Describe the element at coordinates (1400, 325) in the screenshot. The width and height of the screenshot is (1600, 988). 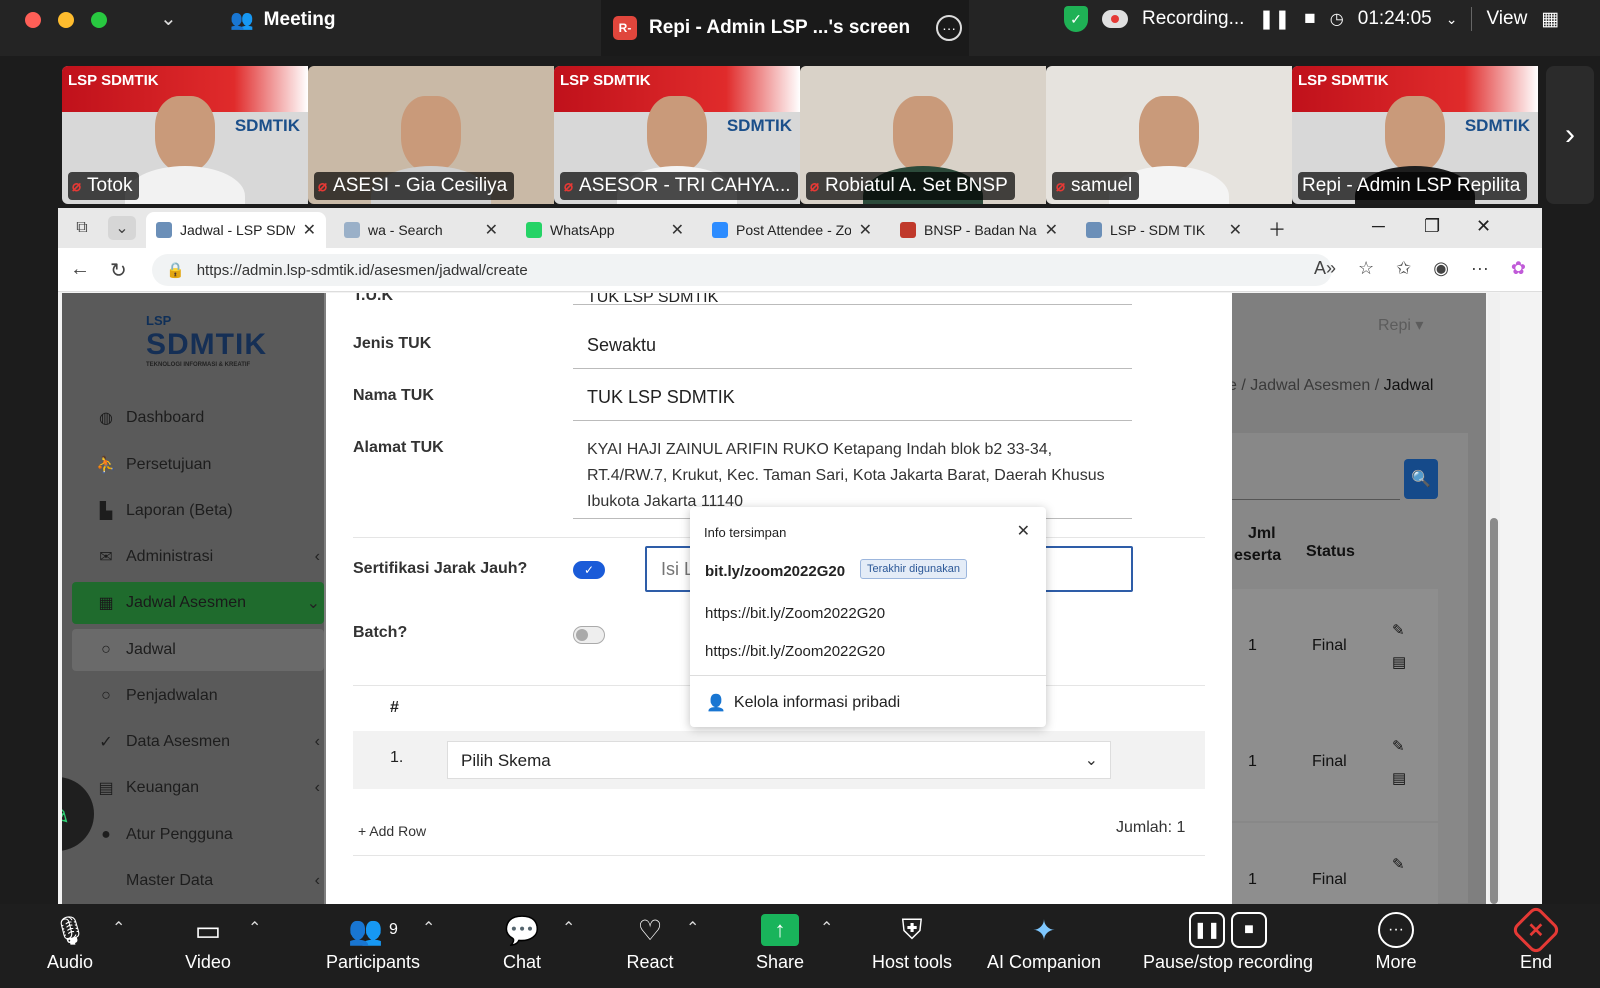
I see `user-menu: Repi ▾` at that location.